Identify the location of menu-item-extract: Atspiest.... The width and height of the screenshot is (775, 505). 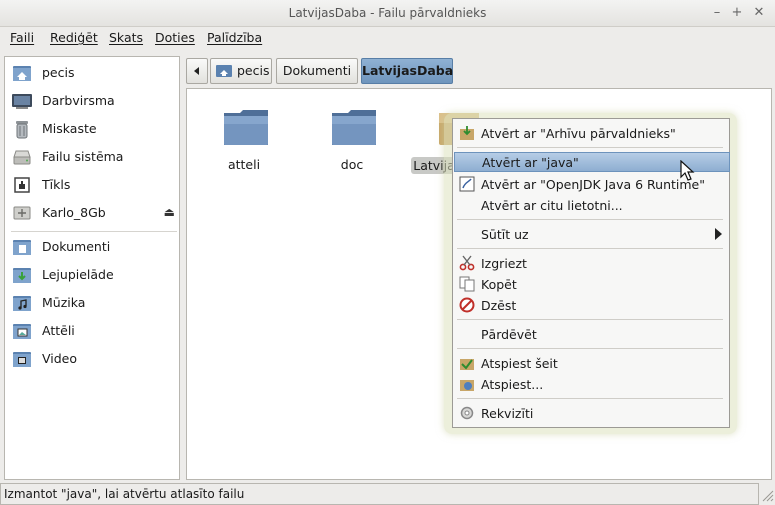
(591, 384).